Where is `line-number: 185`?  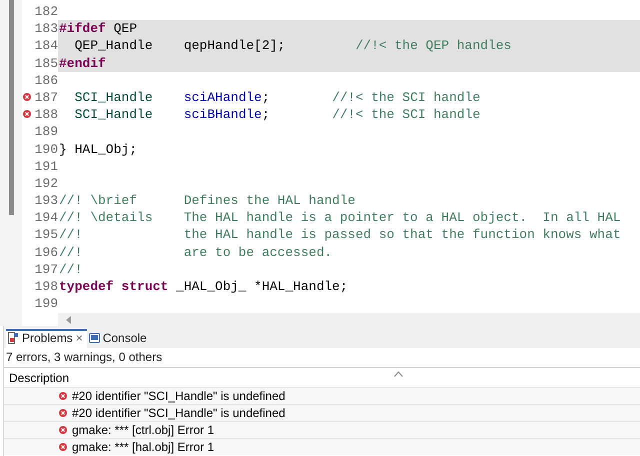
line-number: 185 is located at coordinates (46, 63).